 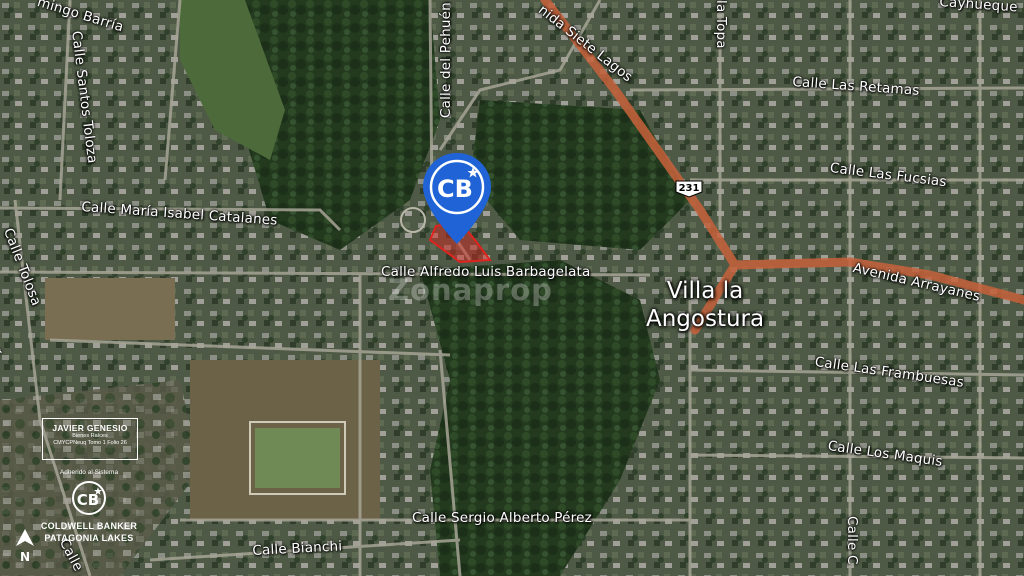 I want to click on brand-logo-text: CB, so click(x=88, y=500).